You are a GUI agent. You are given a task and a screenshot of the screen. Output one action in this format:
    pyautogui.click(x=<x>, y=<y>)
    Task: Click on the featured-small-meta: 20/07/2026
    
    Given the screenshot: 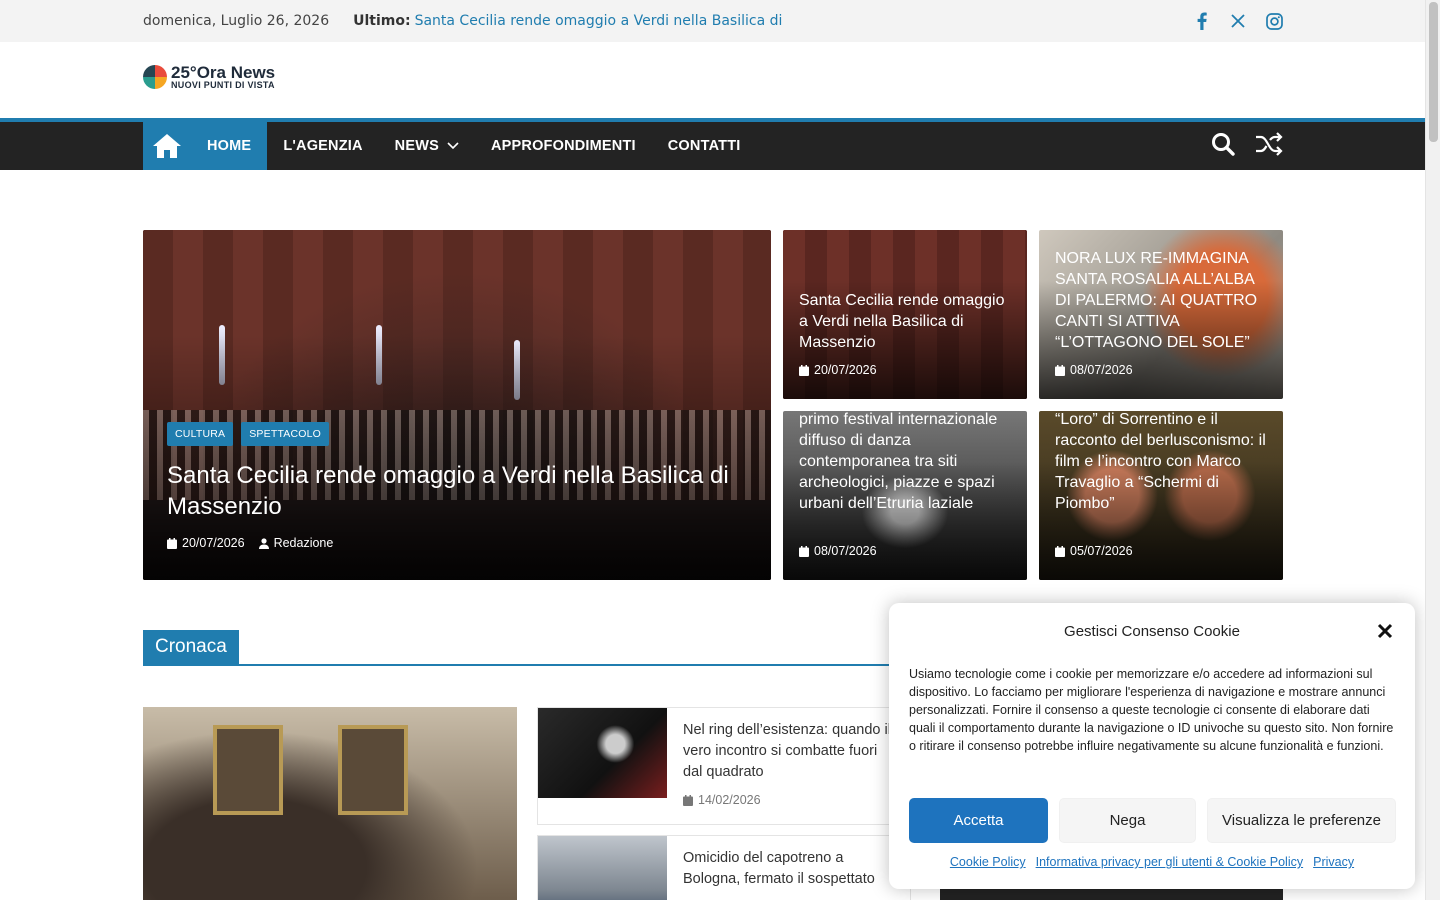 What is the action you would take?
    pyautogui.click(x=838, y=370)
    